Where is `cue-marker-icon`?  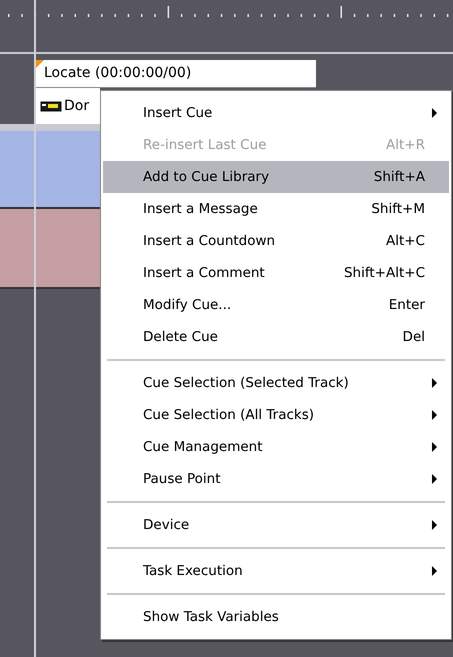
cue-marker-icon is located at coordinates (40, 64).